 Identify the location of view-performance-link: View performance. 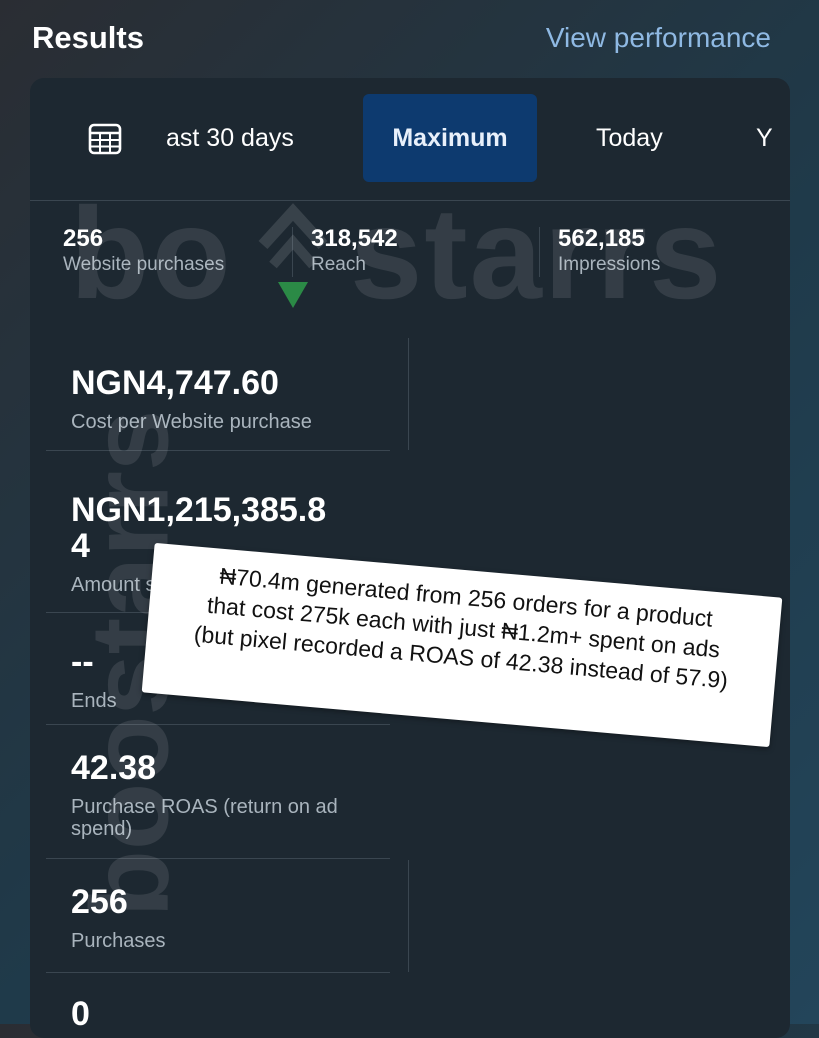
(658, 38).